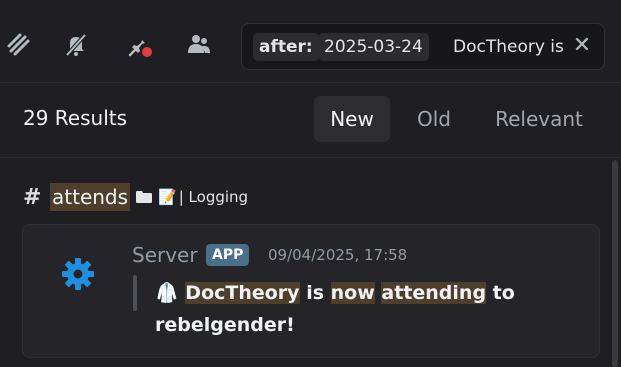  I want to click on pin-icon, so click(140, 45).